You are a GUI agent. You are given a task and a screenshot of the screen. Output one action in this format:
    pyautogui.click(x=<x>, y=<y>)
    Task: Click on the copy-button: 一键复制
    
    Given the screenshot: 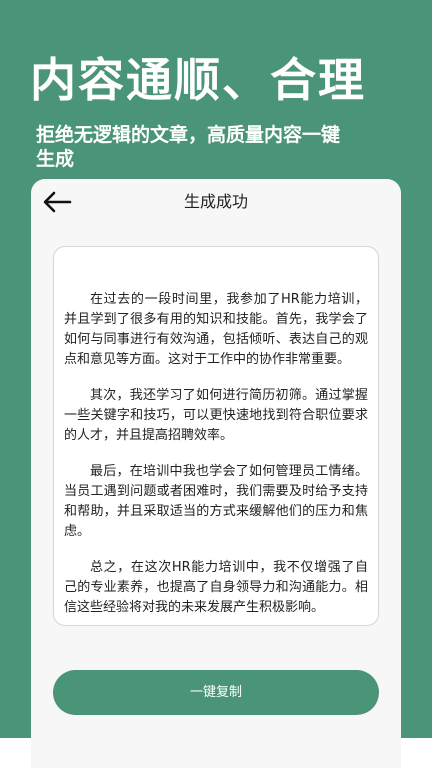 What is the action you would take?
    pyautogui.click(x=216, y=692)
    